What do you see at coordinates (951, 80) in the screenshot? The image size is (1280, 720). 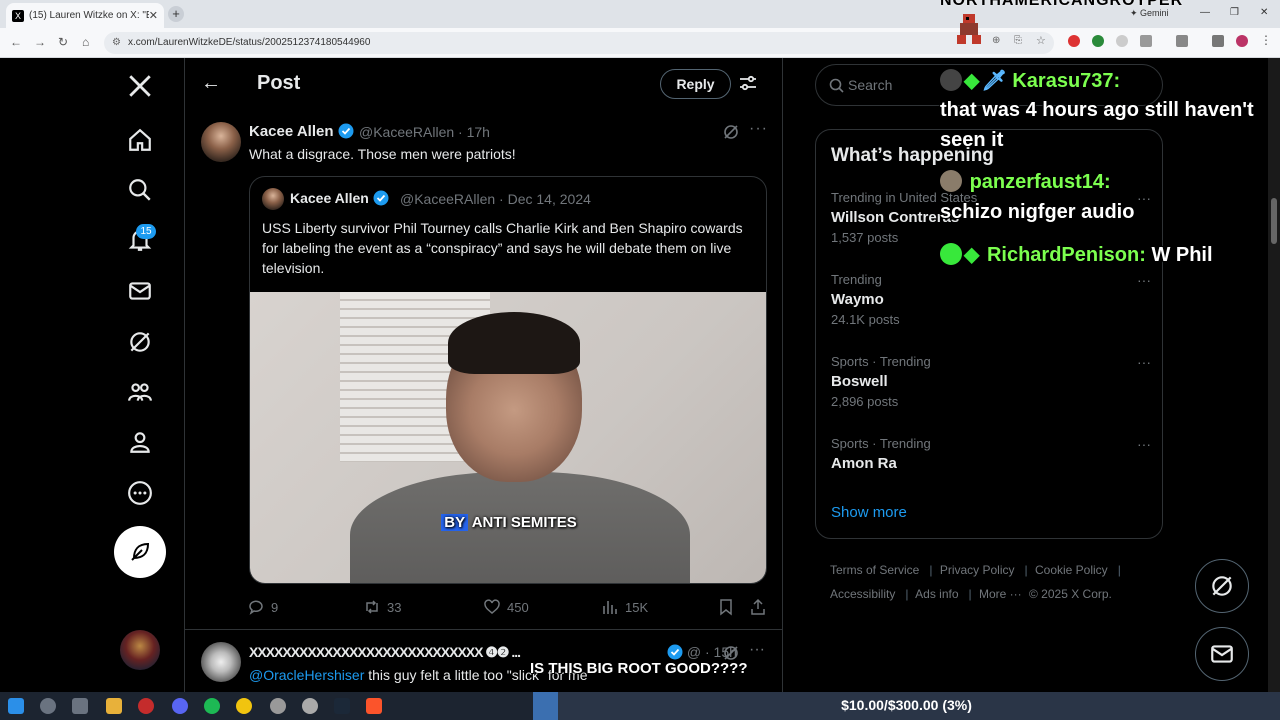 I see `chat-avatar` at bounding box center [951, 80].